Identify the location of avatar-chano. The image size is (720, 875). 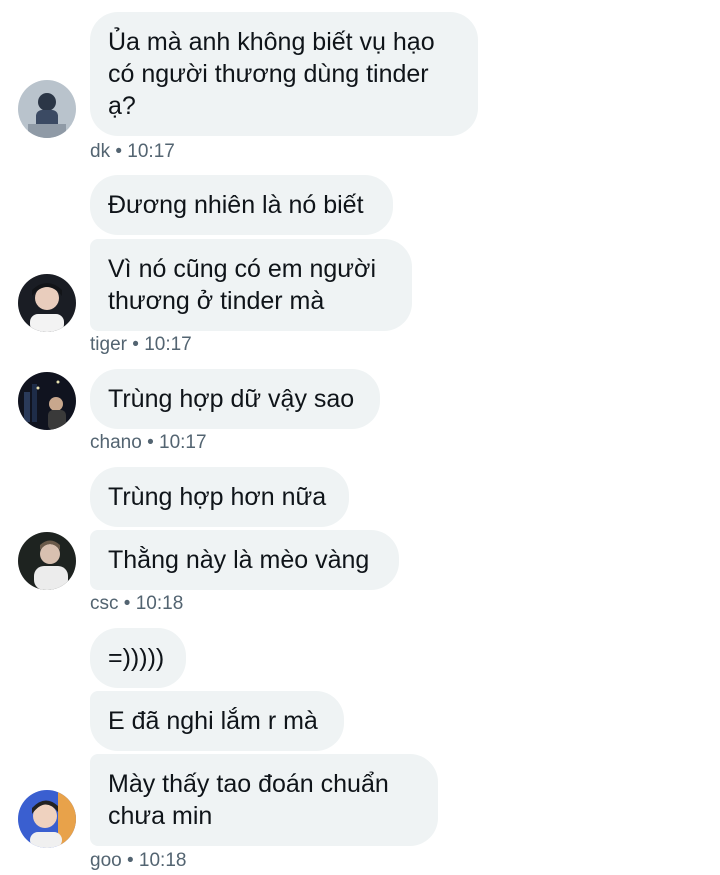
(47, 401).